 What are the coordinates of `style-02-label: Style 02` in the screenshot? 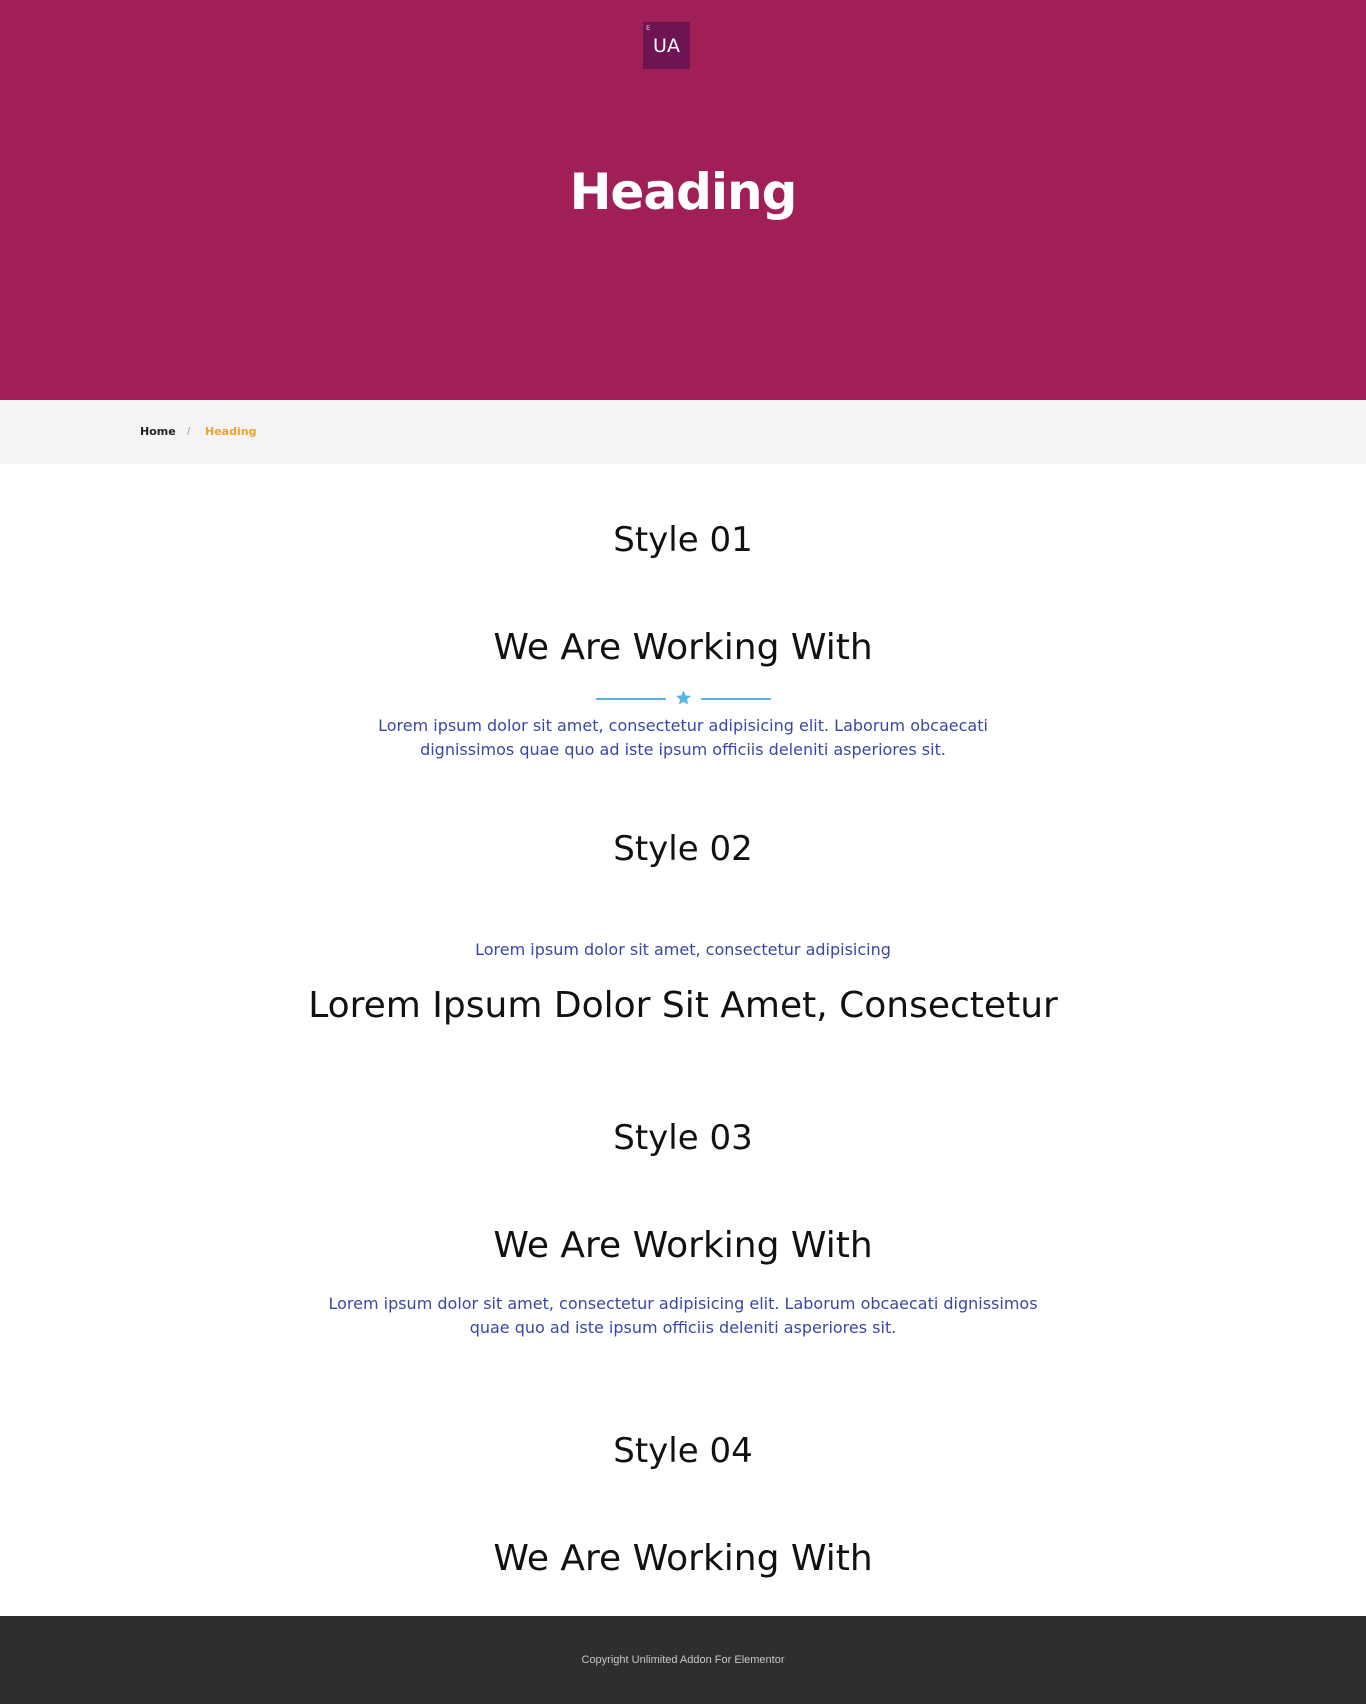 It's located at (683, 849).